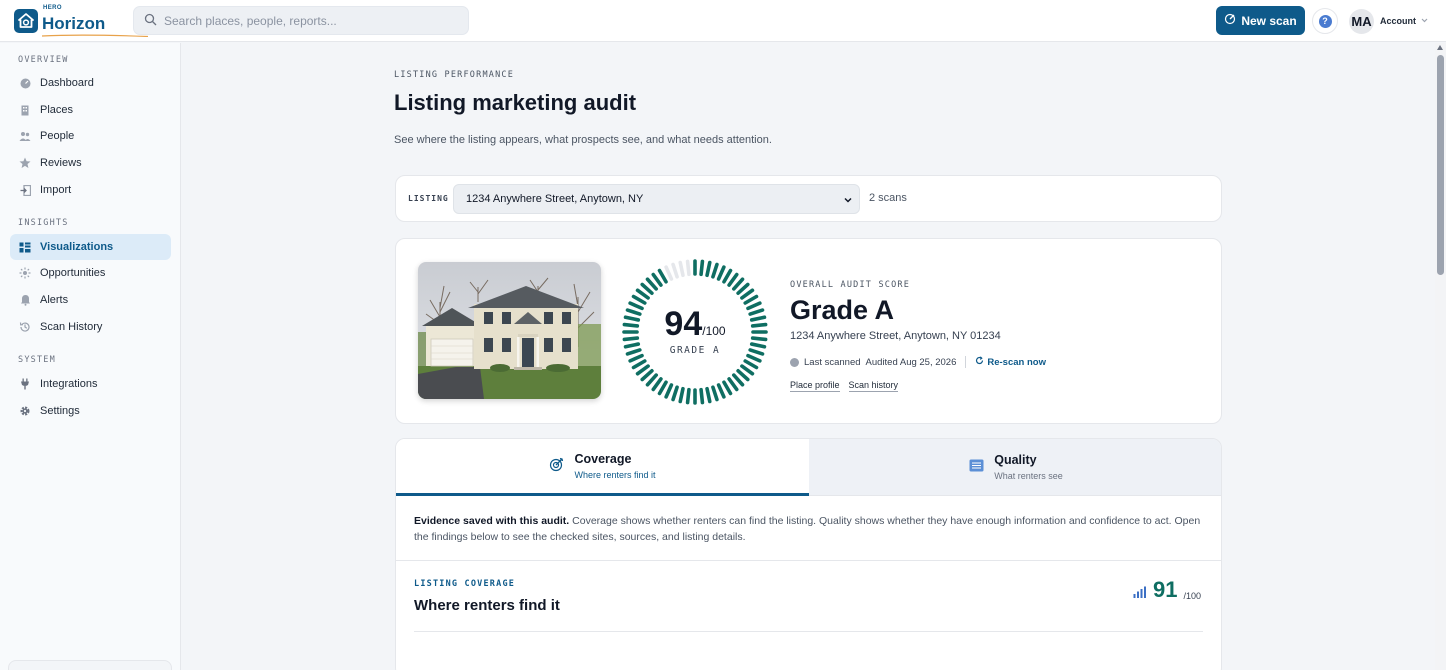  What do you see at coordinates (43, 60) in the screenshot?
I see `nav-section-overview: OVERVIEW` at bounding box center [43, 60].